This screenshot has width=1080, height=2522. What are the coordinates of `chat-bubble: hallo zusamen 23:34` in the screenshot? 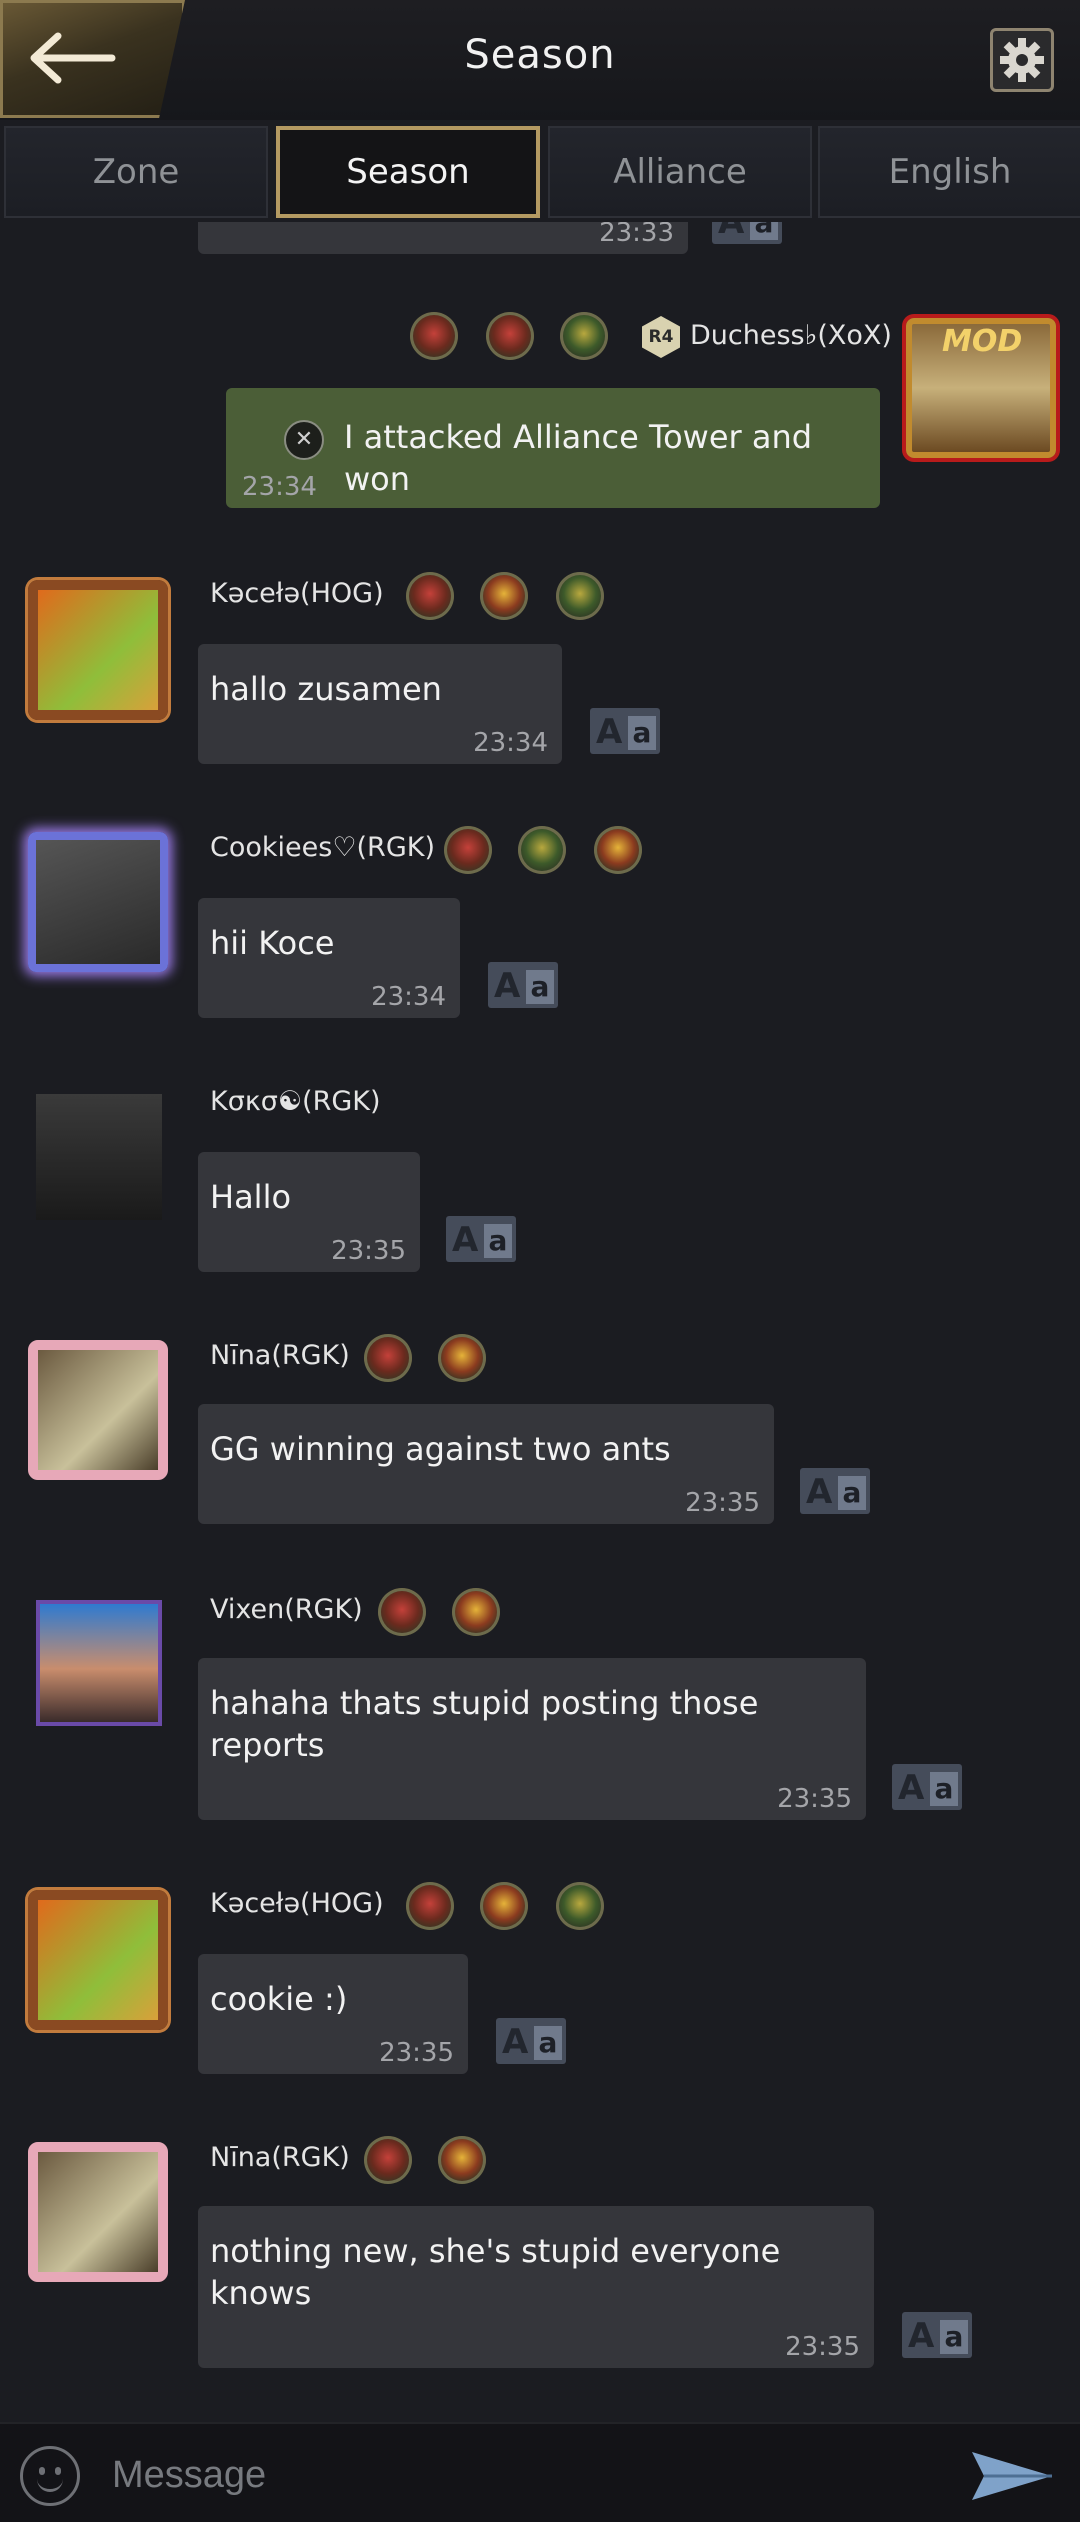 It's located at (380, 704).